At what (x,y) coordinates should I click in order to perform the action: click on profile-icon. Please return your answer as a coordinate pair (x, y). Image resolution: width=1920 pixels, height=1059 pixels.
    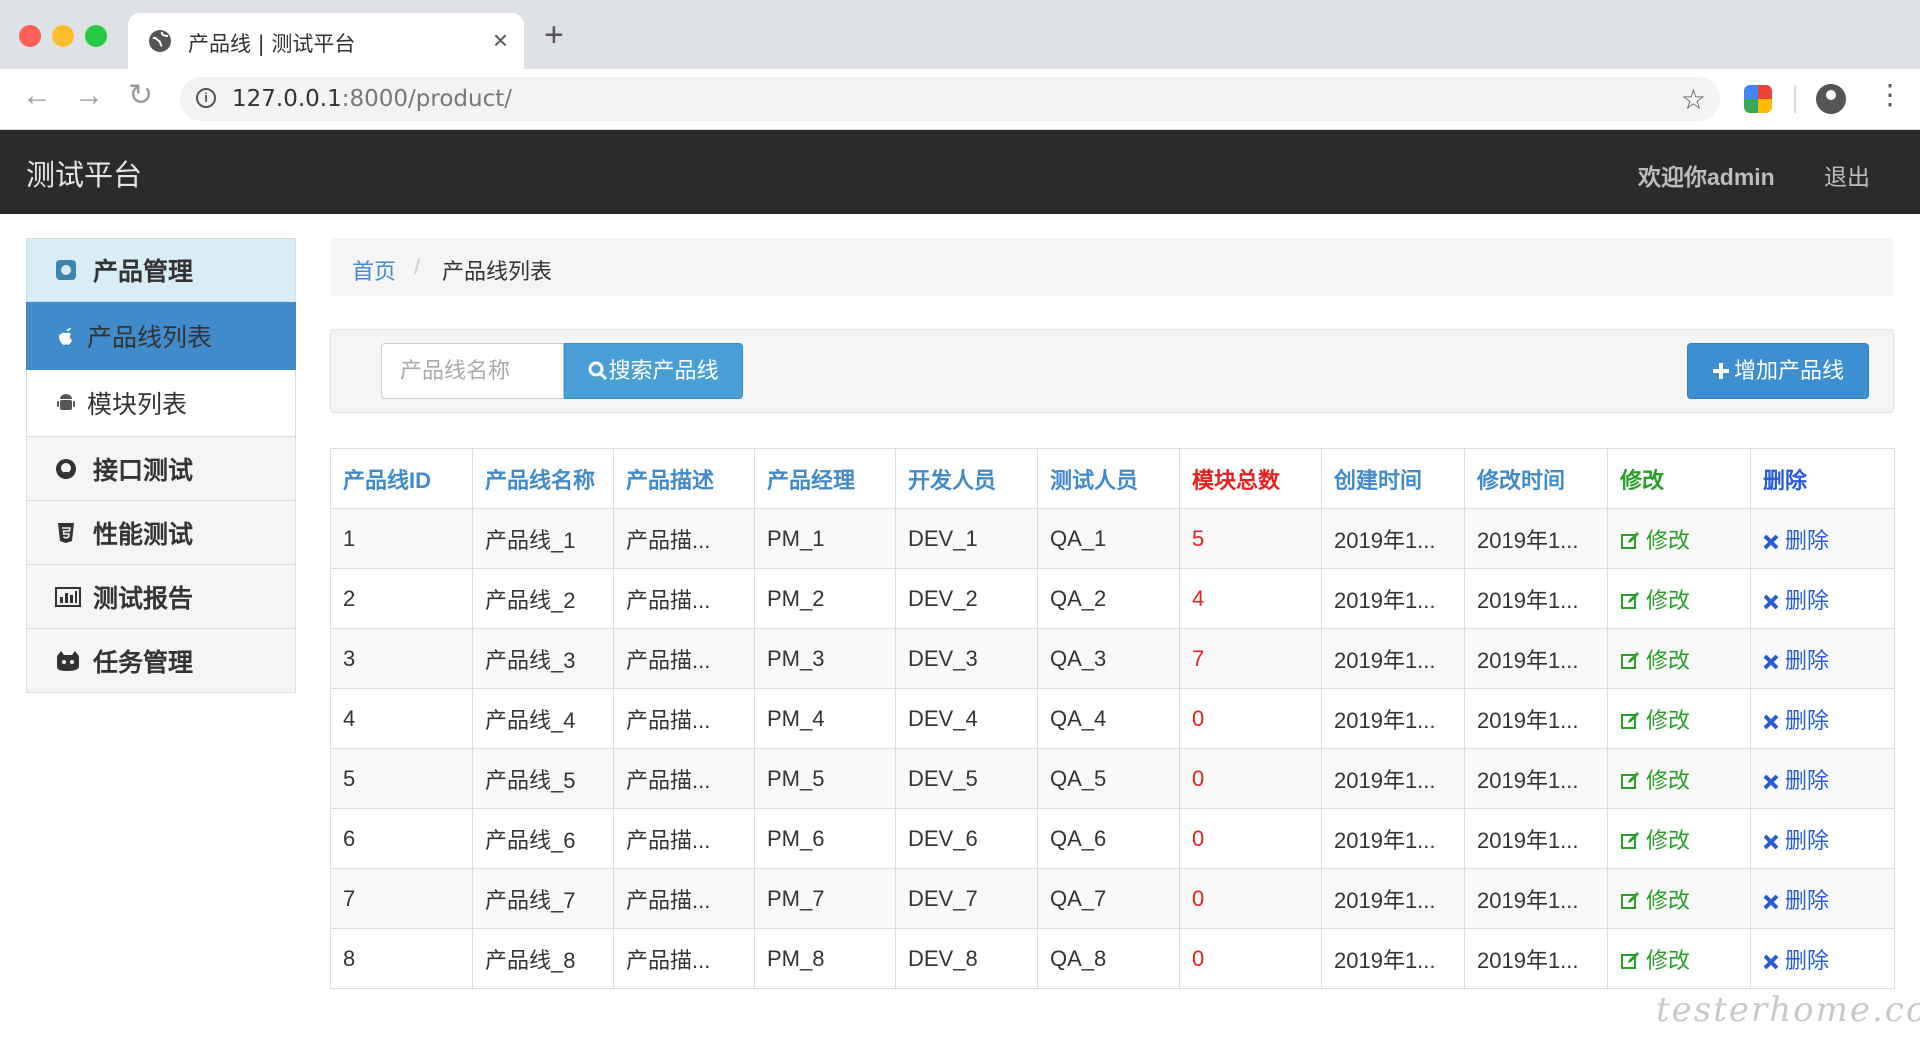
    Looking at the image, I should click on (1831, 99).